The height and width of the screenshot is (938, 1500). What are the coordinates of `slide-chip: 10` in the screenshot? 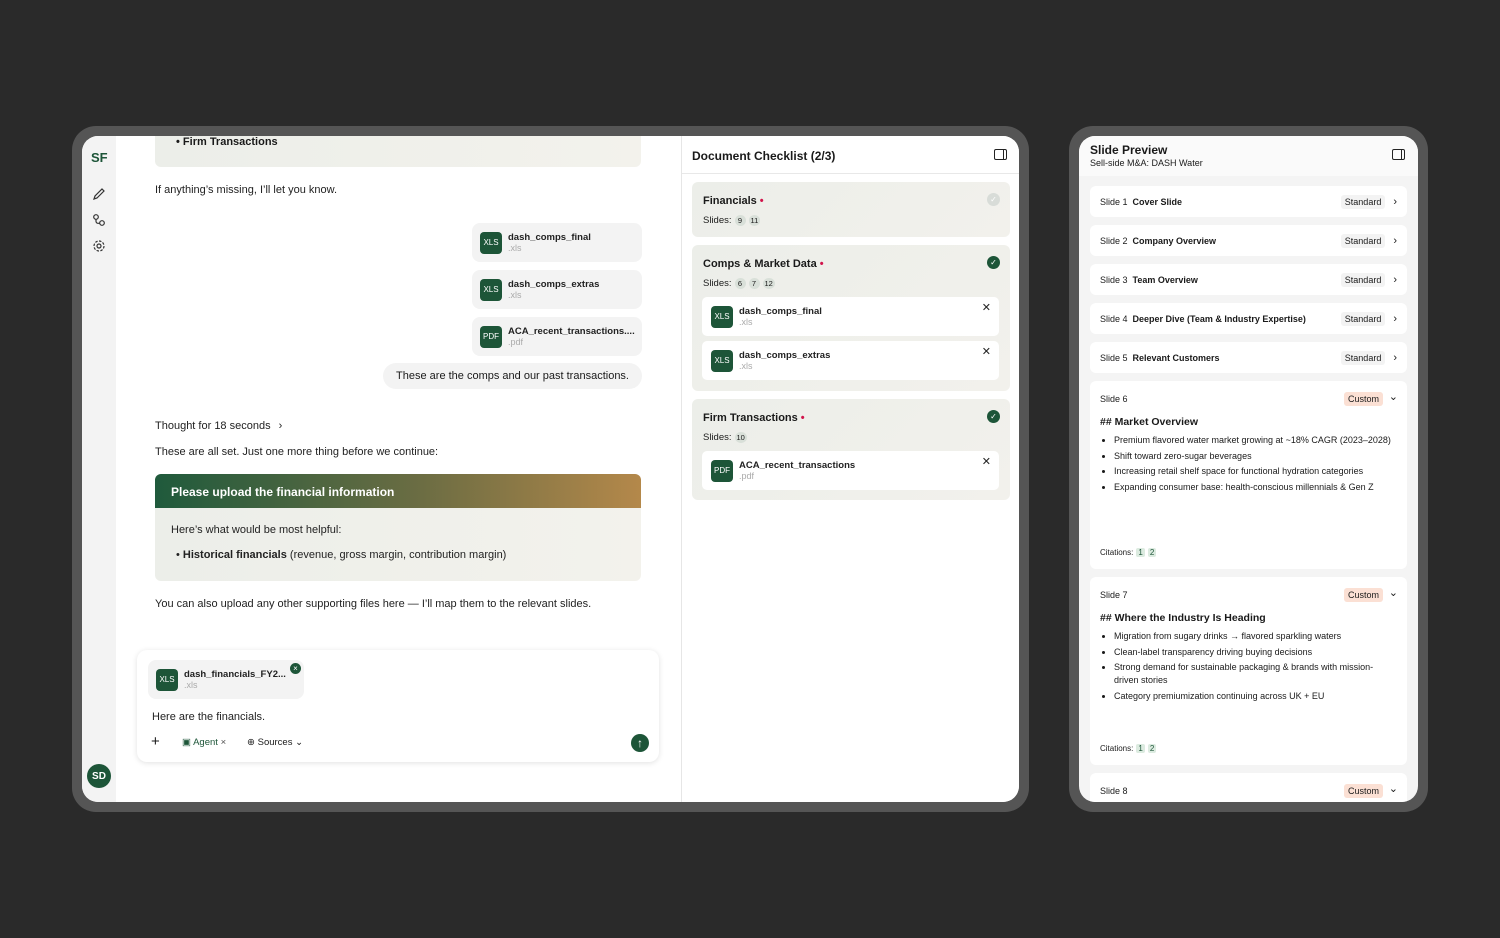 It's located at (740, 437).